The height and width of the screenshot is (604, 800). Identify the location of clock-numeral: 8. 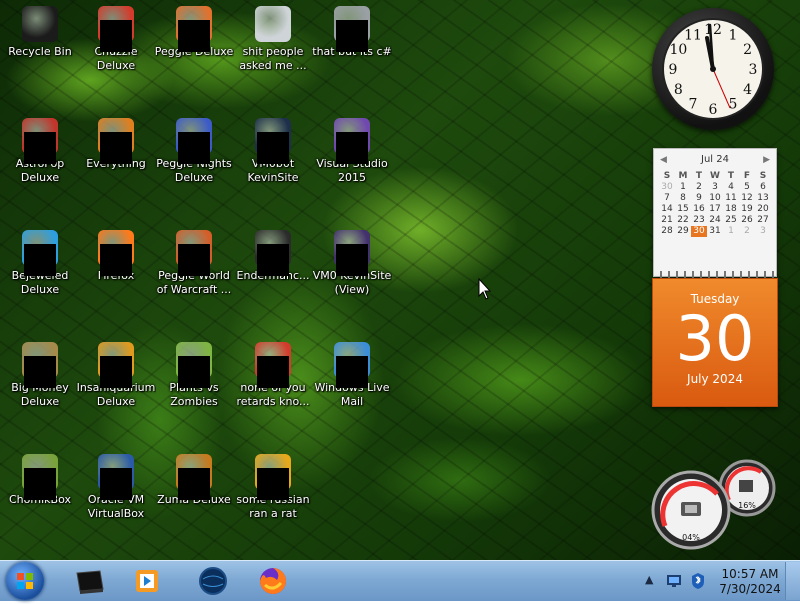
(678, 90).